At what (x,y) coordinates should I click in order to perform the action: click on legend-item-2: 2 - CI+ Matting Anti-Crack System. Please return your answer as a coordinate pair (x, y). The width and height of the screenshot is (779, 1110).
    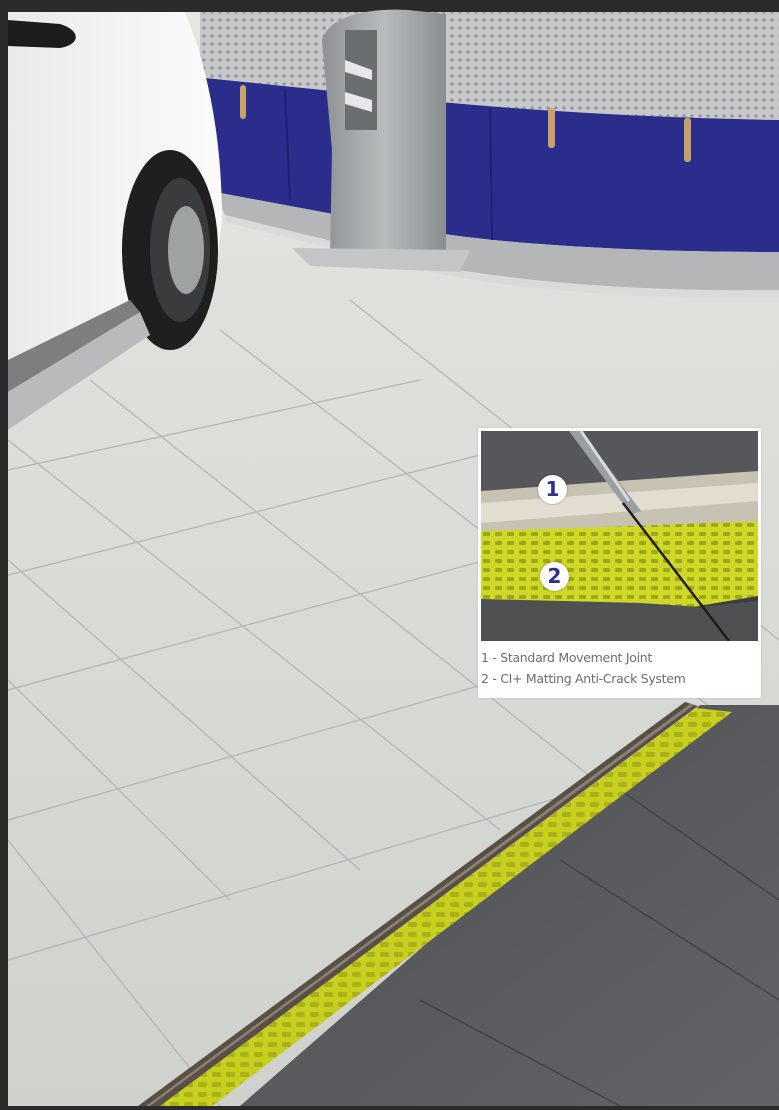
    Looking at the image, I should click on (583, 678).